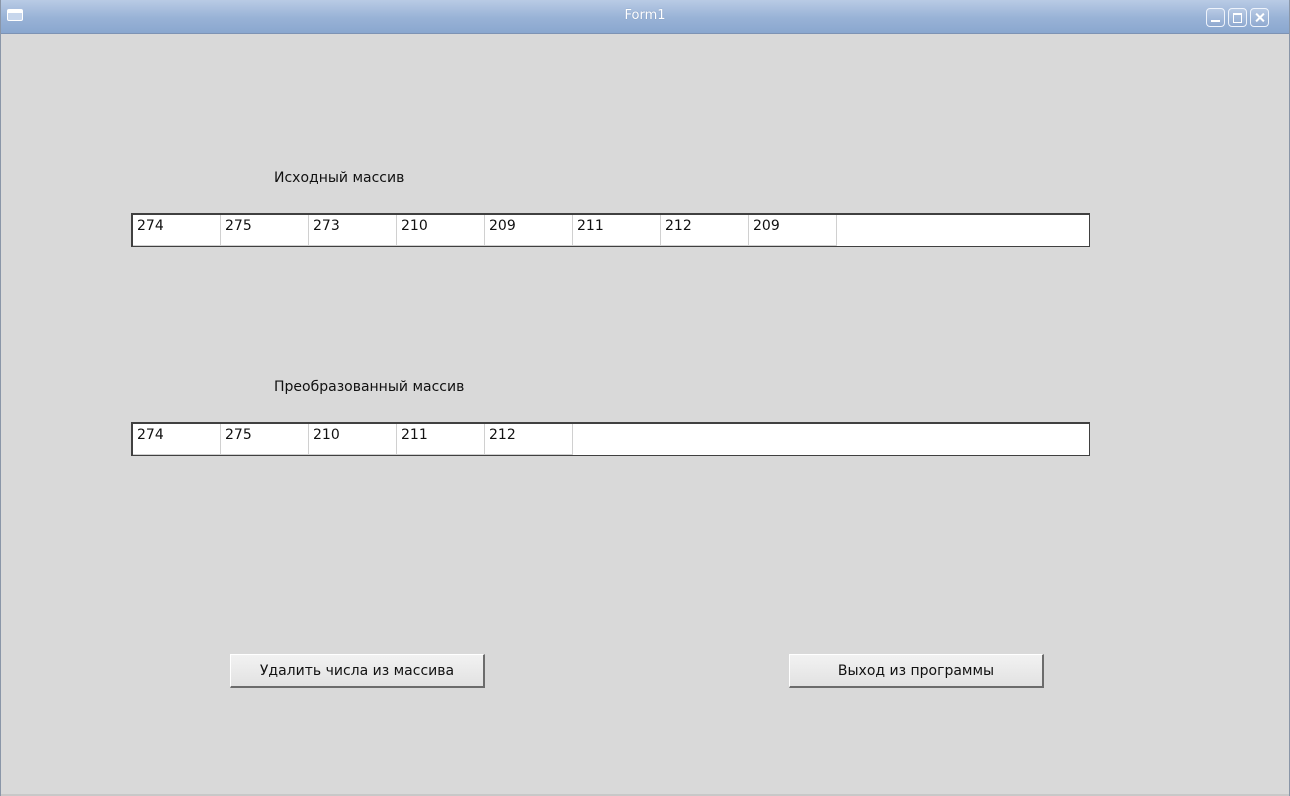 This screenshot has height=796, width=1290. Describe the element at coordinates (353, 439) in the screenshot. I see `result-array-cell: 210` at that location.